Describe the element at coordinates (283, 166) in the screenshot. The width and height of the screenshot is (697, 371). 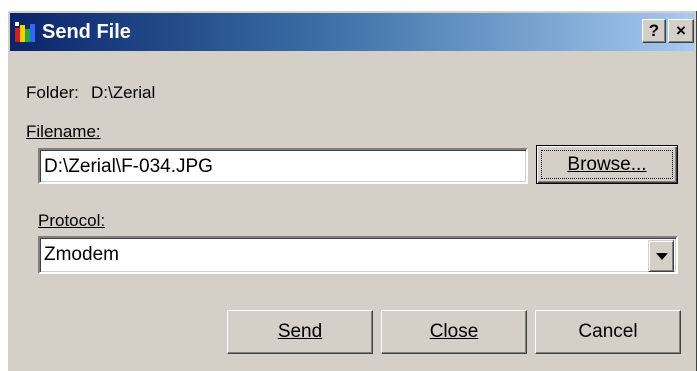
I see `filename-input: D:\Zerial\F-034.JPG` at that location.